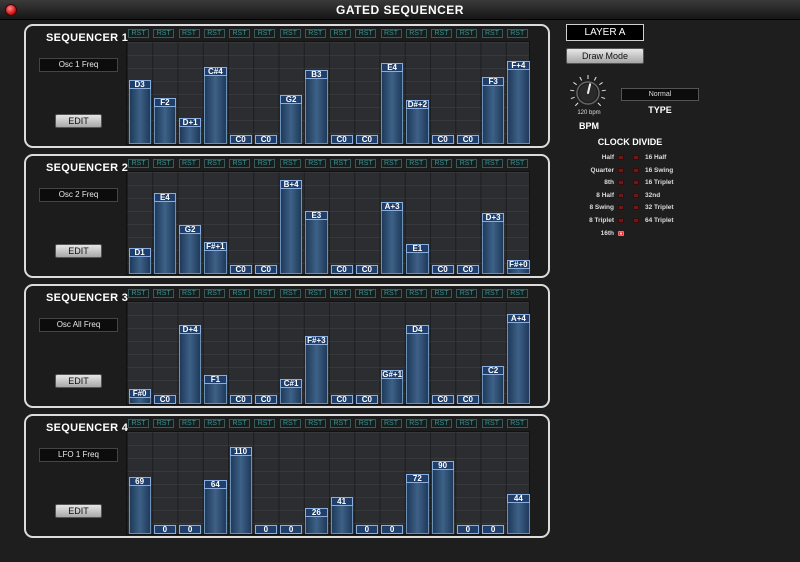 The image size is (800, 562). I want to click on step-grid: D1 E4 G2 F#+1 C0 C0 B+4 E3 C0 C0 A+3 E1 C0 C0 D+3 F#+0, so click(328, 223).